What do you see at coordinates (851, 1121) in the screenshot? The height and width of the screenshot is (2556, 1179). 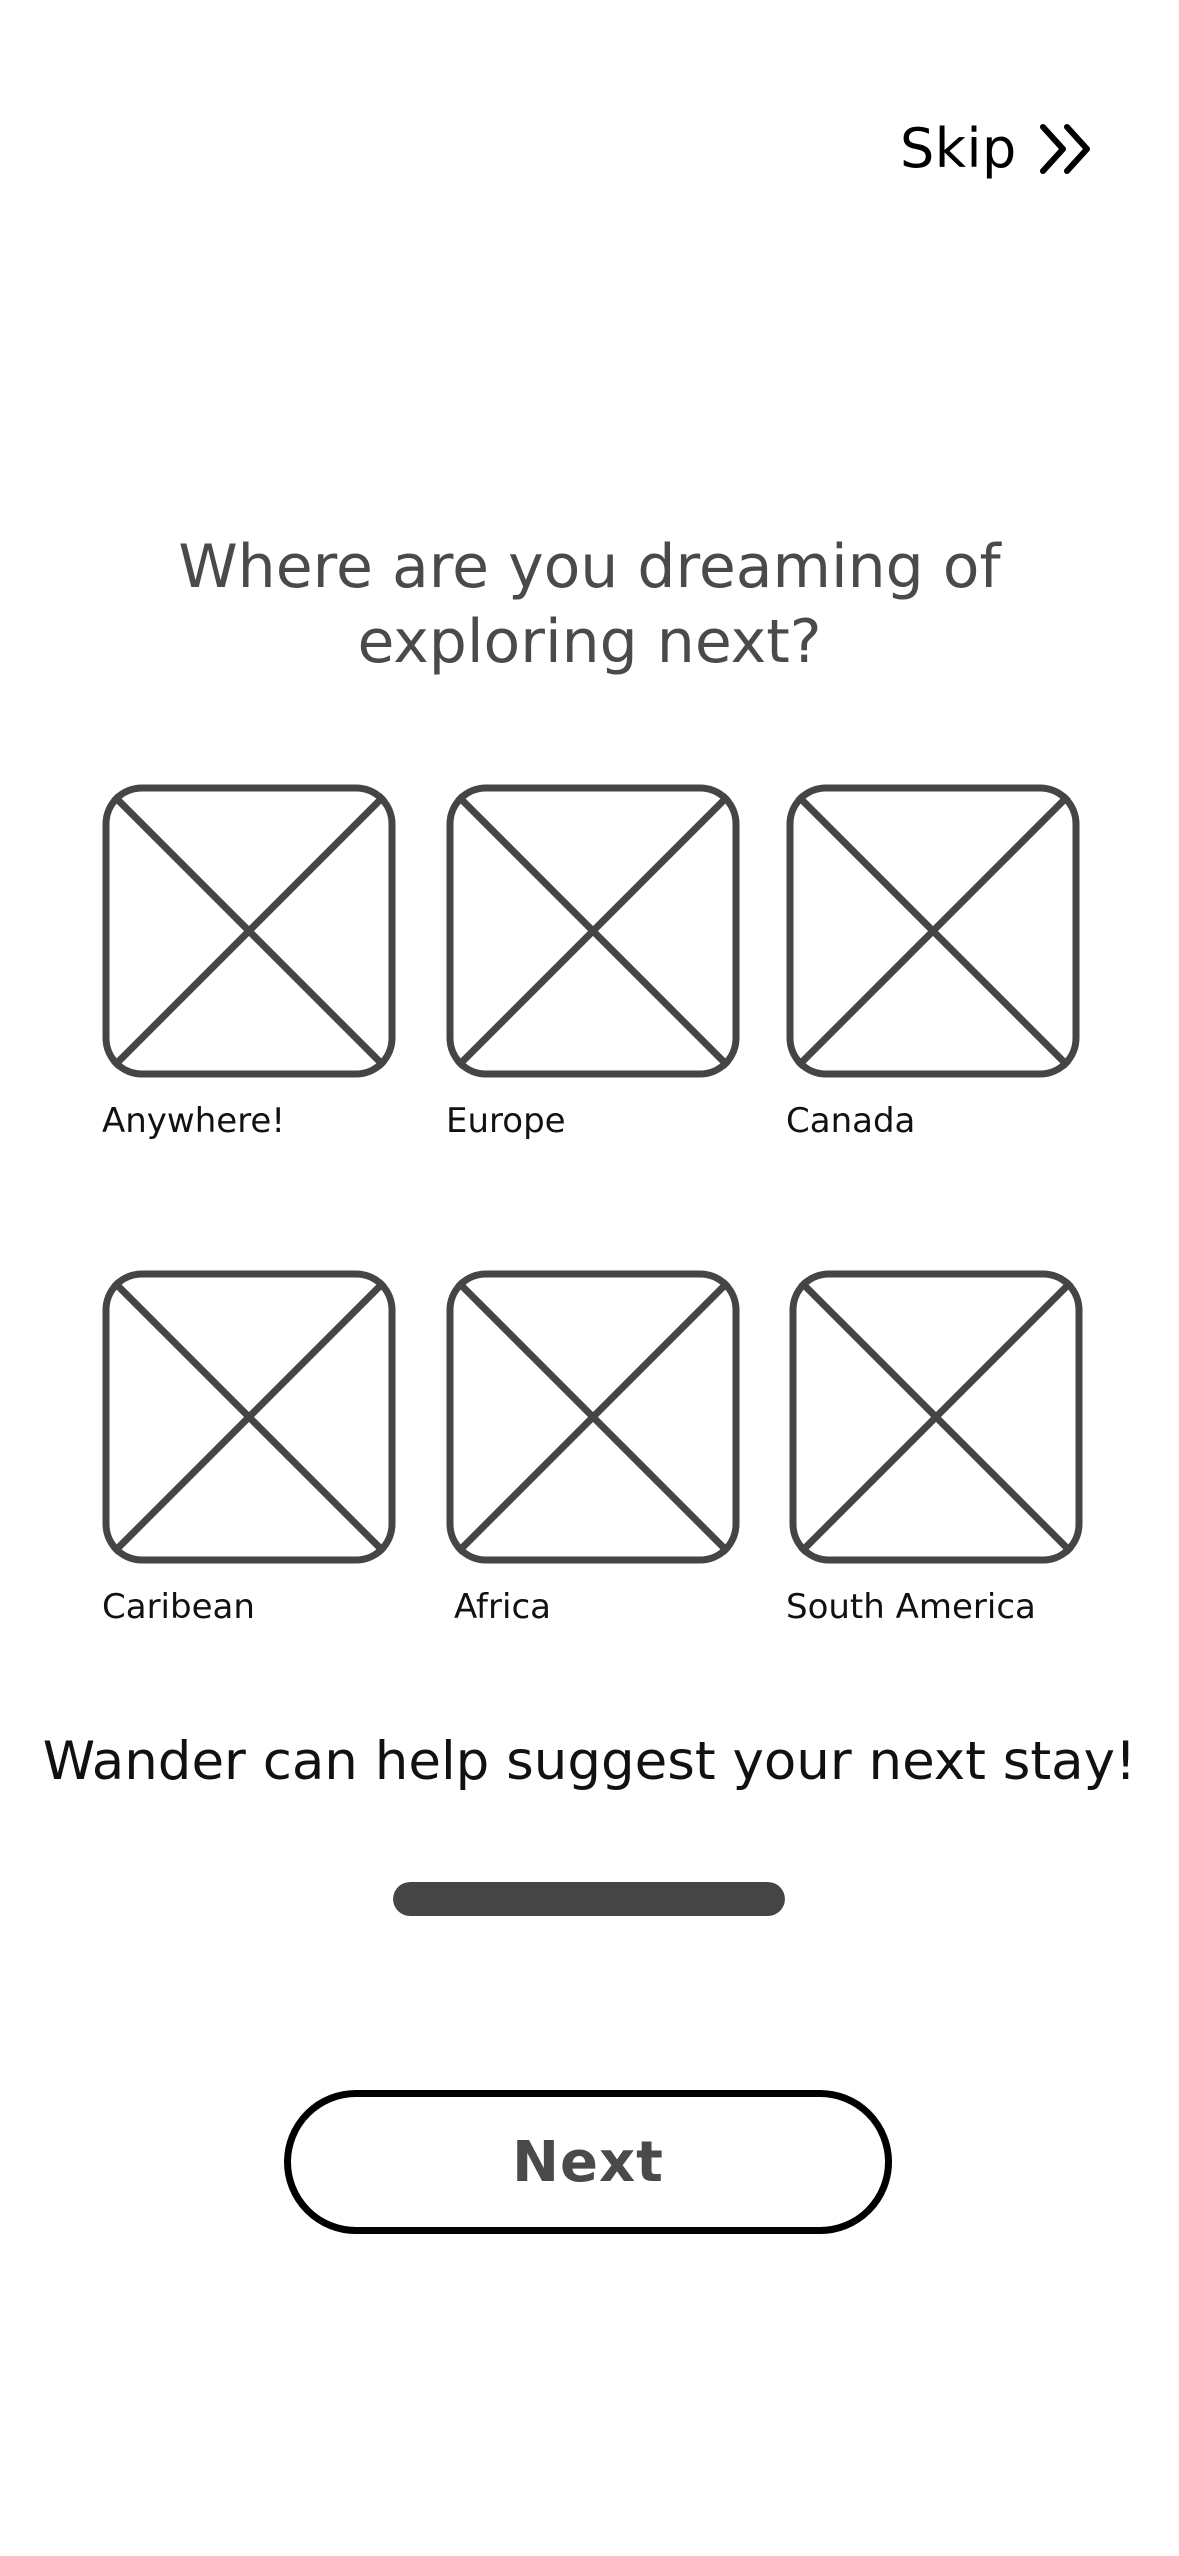 I see `option-label: Canada` at bounding box center [851, 1121].